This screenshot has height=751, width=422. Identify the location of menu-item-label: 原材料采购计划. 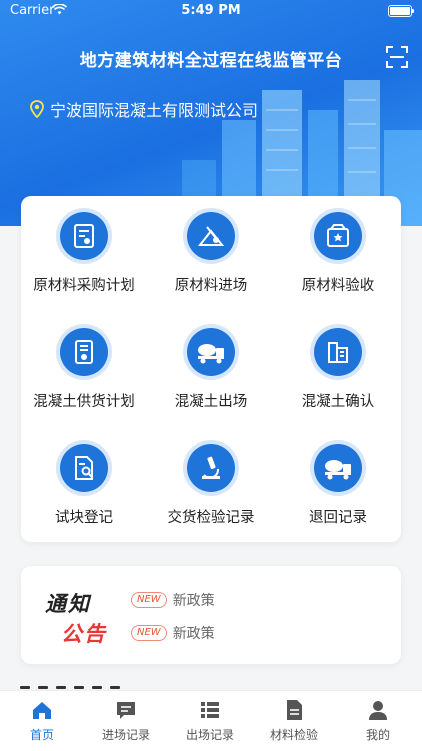
(84, 286).